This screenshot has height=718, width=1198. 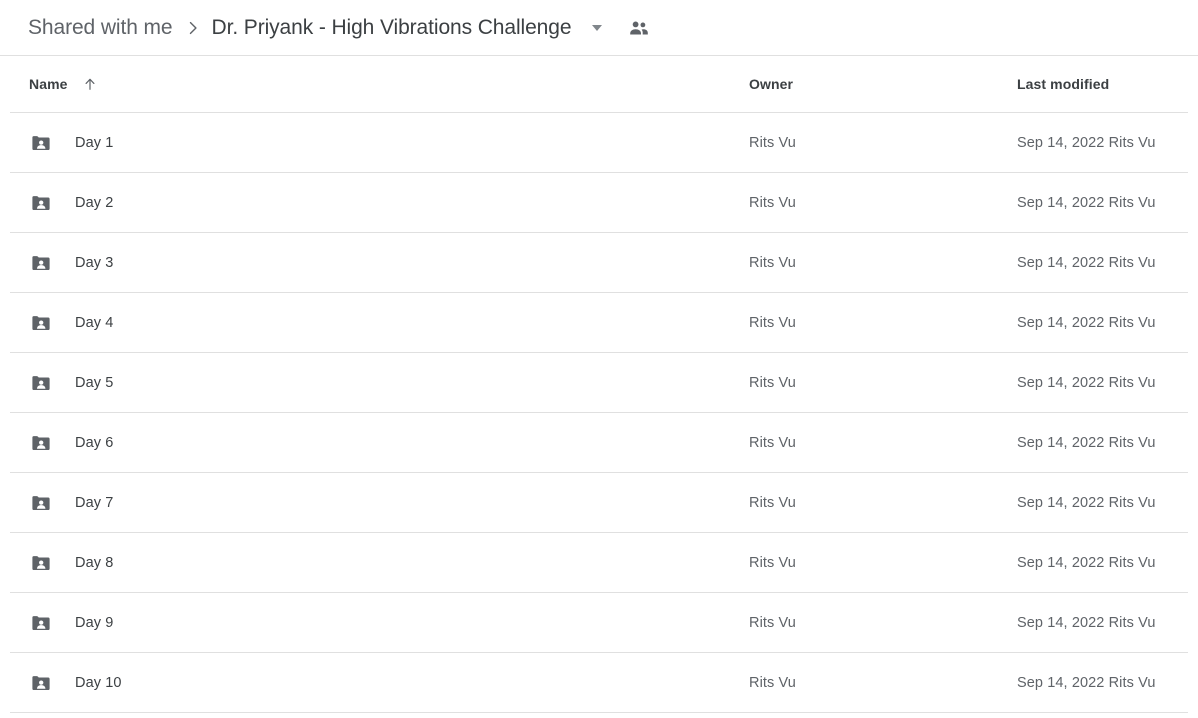 What do you see at coordinates (599, 503) in the screenshot?
I see `table-row: Day 7 Rits Vu Sep 14, 2022 Rits Vu` at bounding box center [599, 503].